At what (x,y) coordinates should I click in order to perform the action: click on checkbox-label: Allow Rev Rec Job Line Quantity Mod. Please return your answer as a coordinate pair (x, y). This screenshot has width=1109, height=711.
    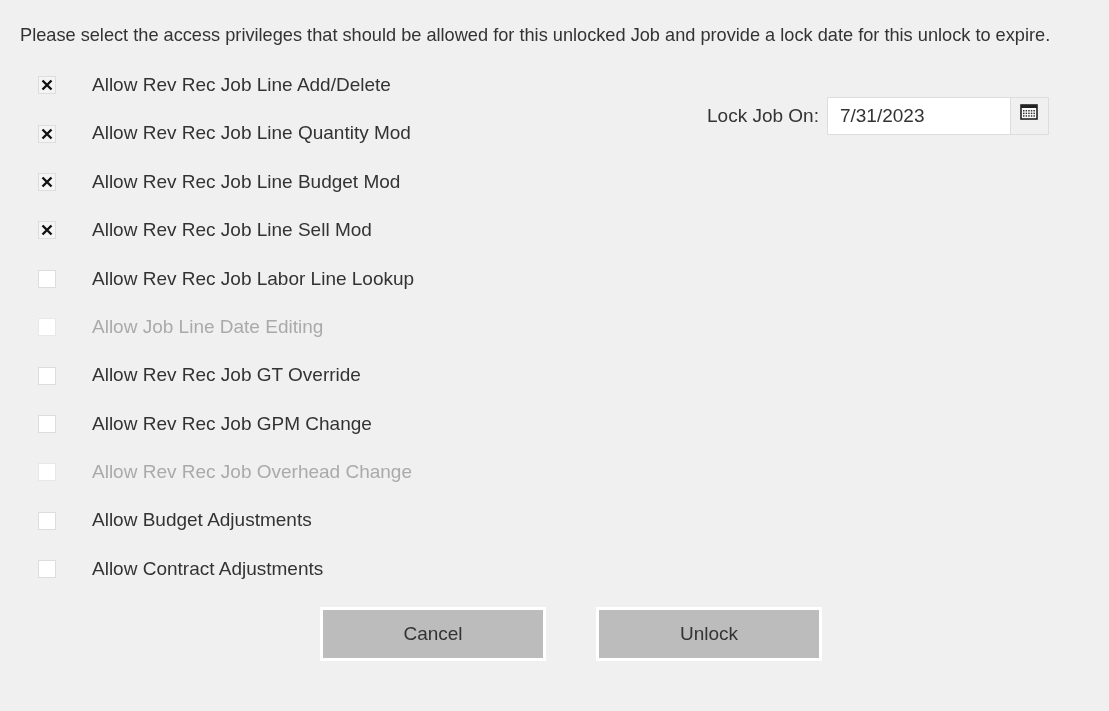
    Looking at the image, I should click on (251, 133).